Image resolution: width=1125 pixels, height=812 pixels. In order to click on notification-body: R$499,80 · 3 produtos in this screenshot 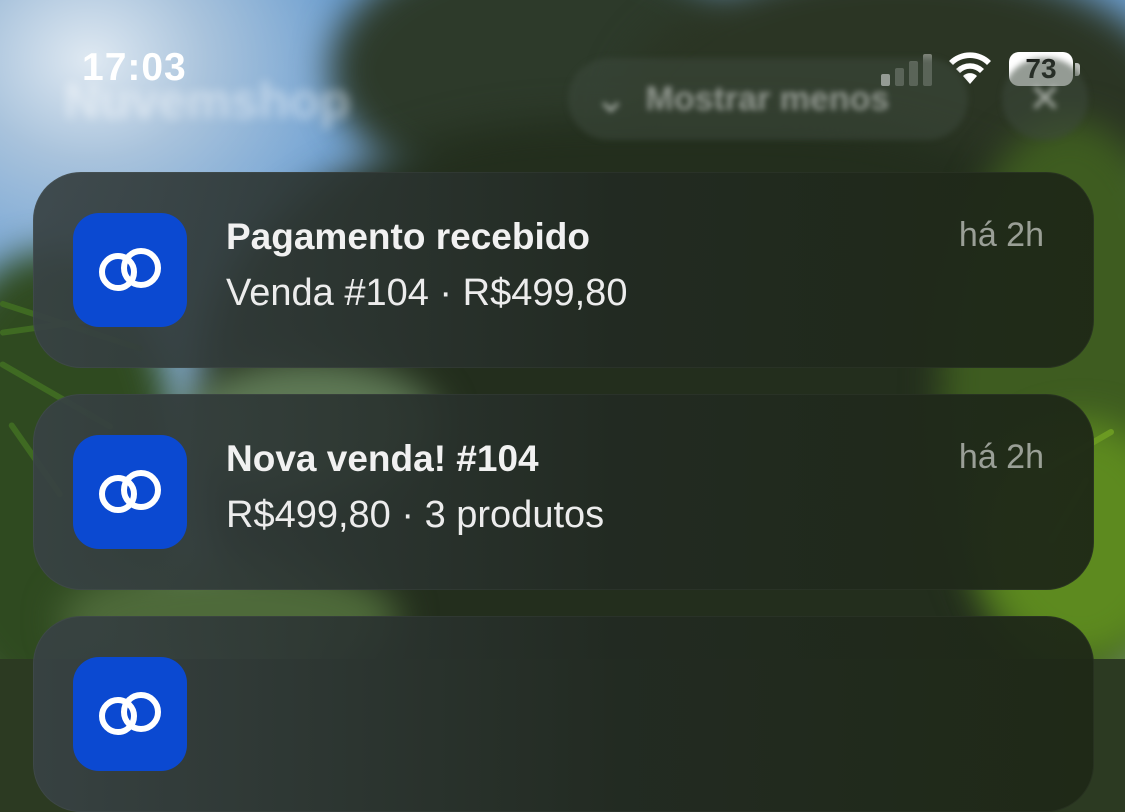, I will do `click(415, 515)`.